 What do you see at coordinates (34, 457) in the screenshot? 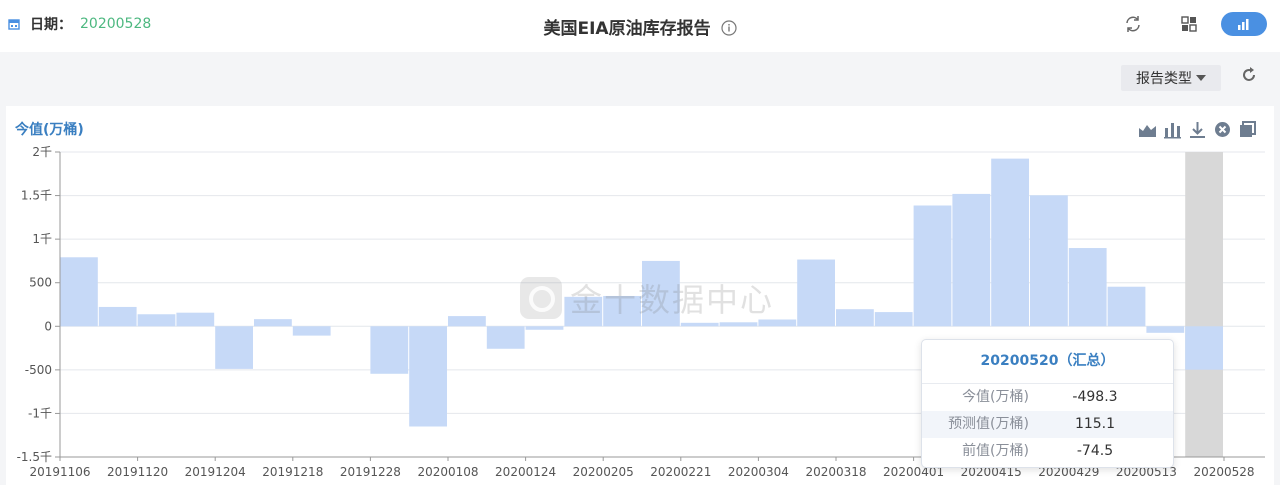
I see `y-tick-label: -1.5千` at bounding box center [34, 457].